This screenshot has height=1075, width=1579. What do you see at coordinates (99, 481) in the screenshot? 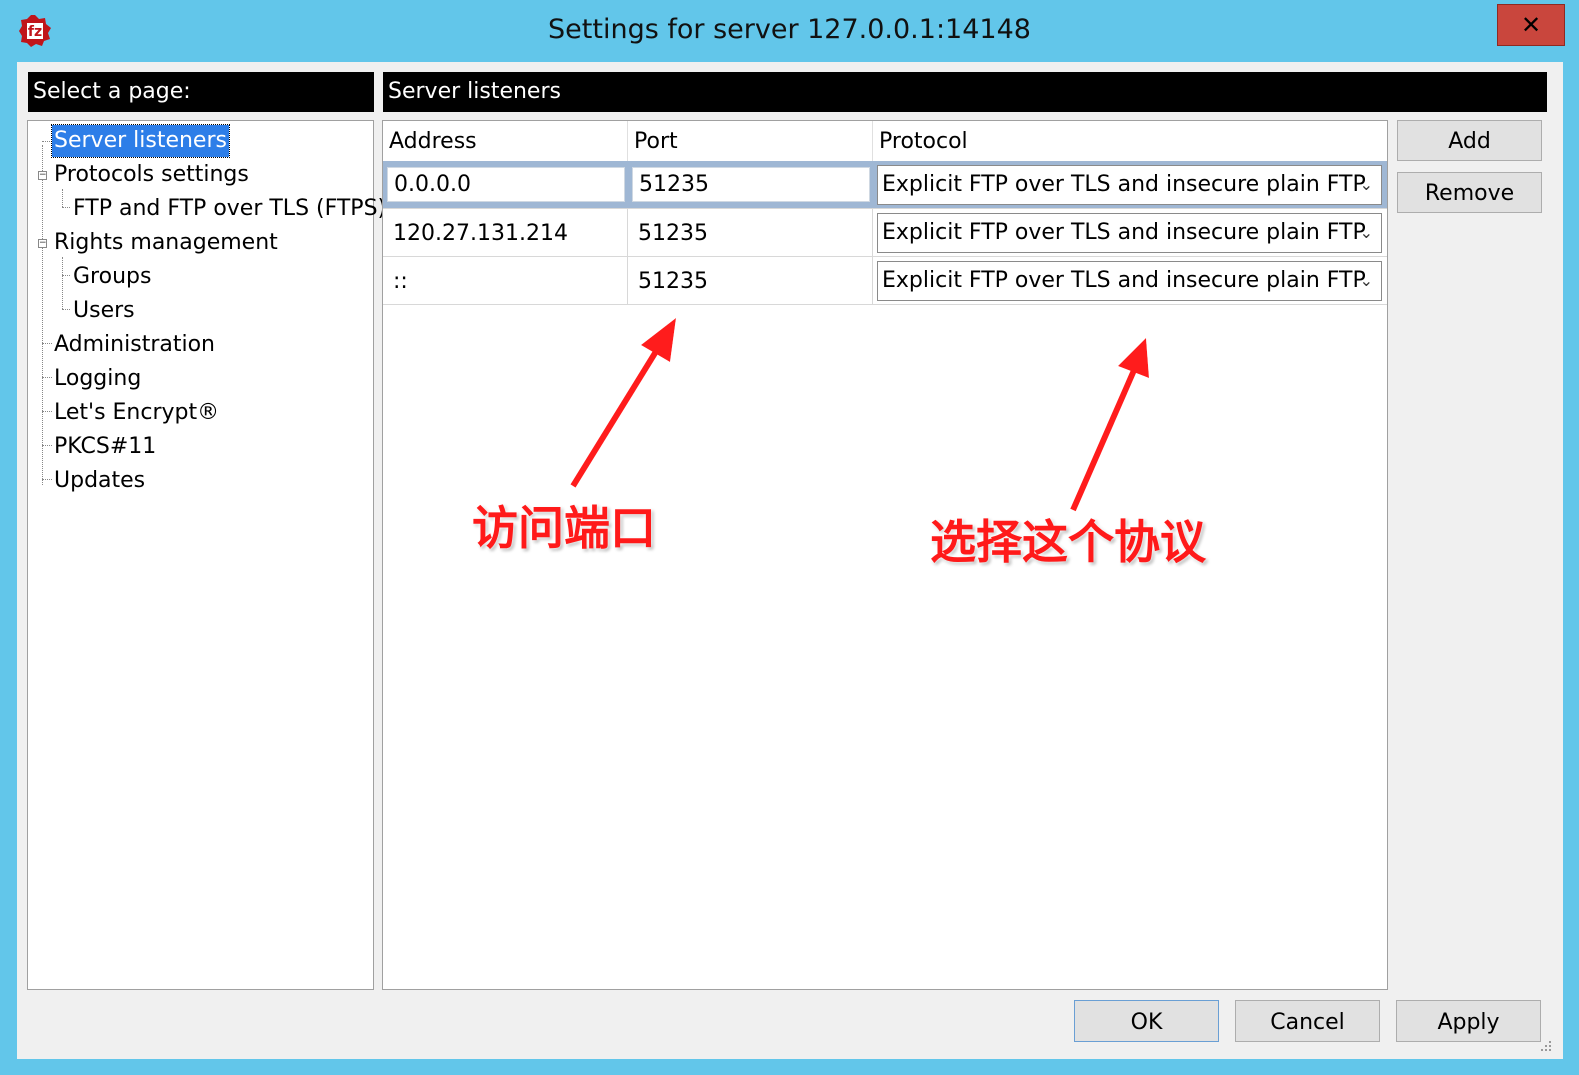
I see `tree-item-updates: Updates` at bounding box center [99, 481].